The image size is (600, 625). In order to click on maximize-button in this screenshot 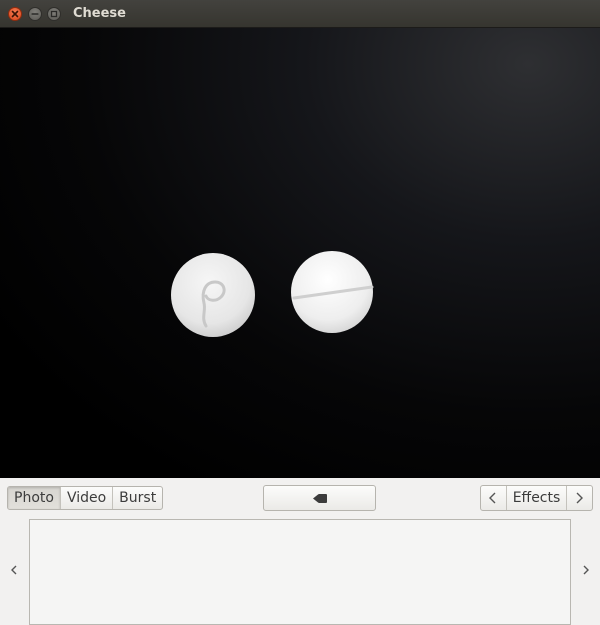, I will do `click(54, 14)`.